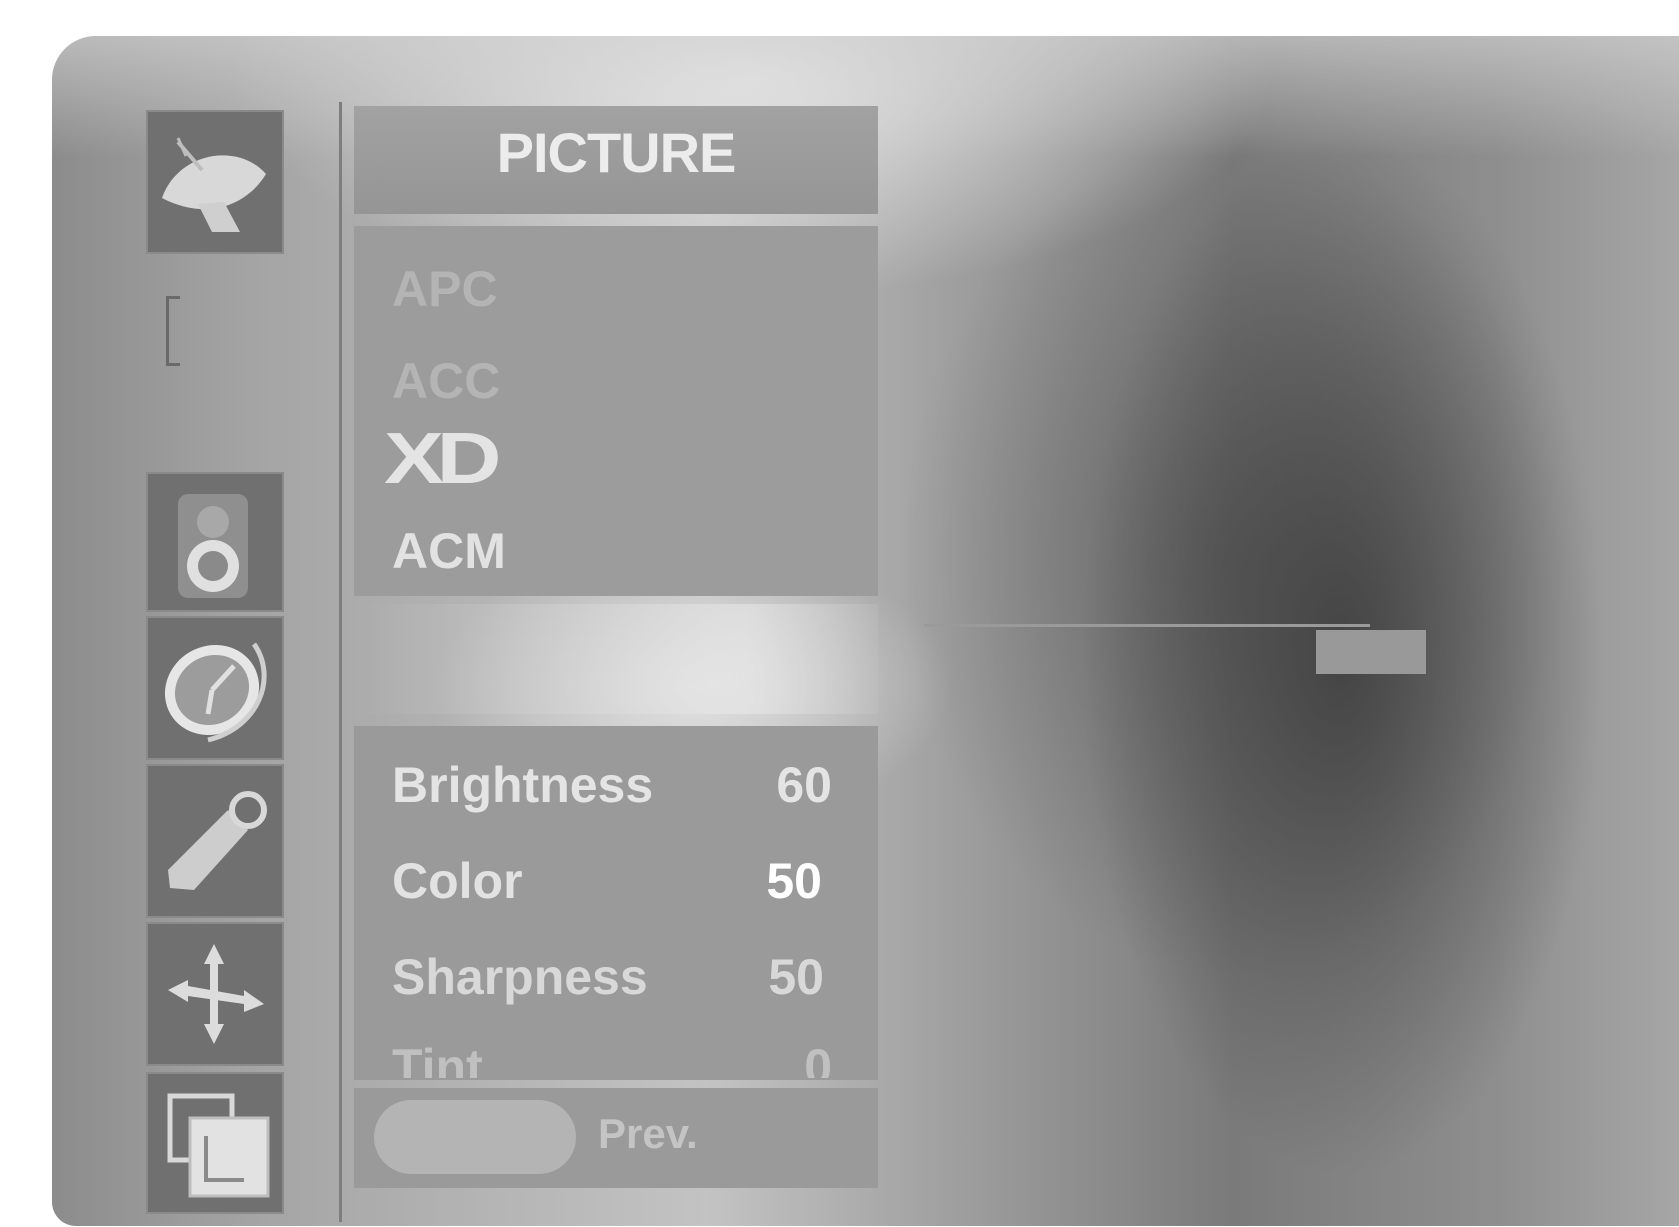 The height and width of the screenshot is (1227, 1679). Describe the element at coordinates (445, 289) in the screenshot. I see `option-apc: APC` at that location.